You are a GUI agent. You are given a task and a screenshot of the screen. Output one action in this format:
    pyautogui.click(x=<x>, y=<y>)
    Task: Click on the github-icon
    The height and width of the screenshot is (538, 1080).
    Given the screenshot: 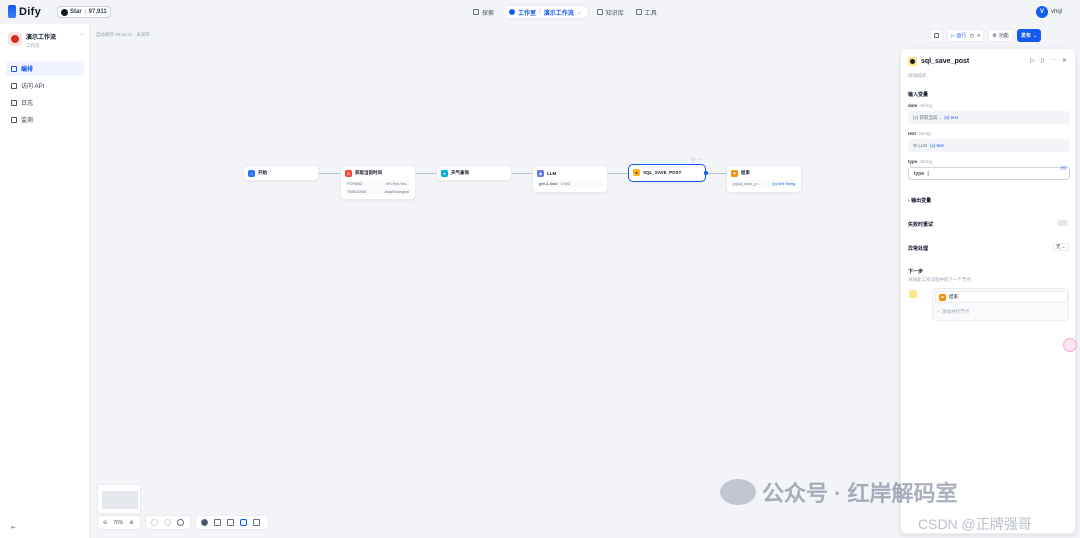 What is the action you would take?
    pyautogui.click(x=64, y=12)
    